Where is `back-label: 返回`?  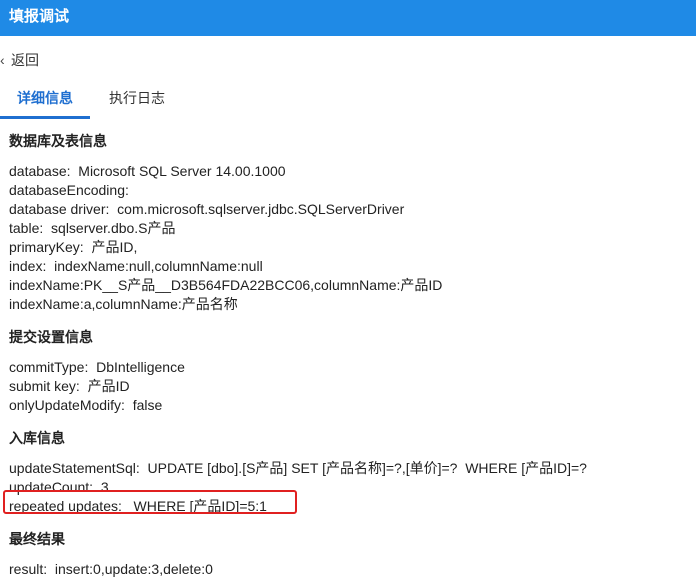 back-label: 返回 is located at coordinates (25, 60).